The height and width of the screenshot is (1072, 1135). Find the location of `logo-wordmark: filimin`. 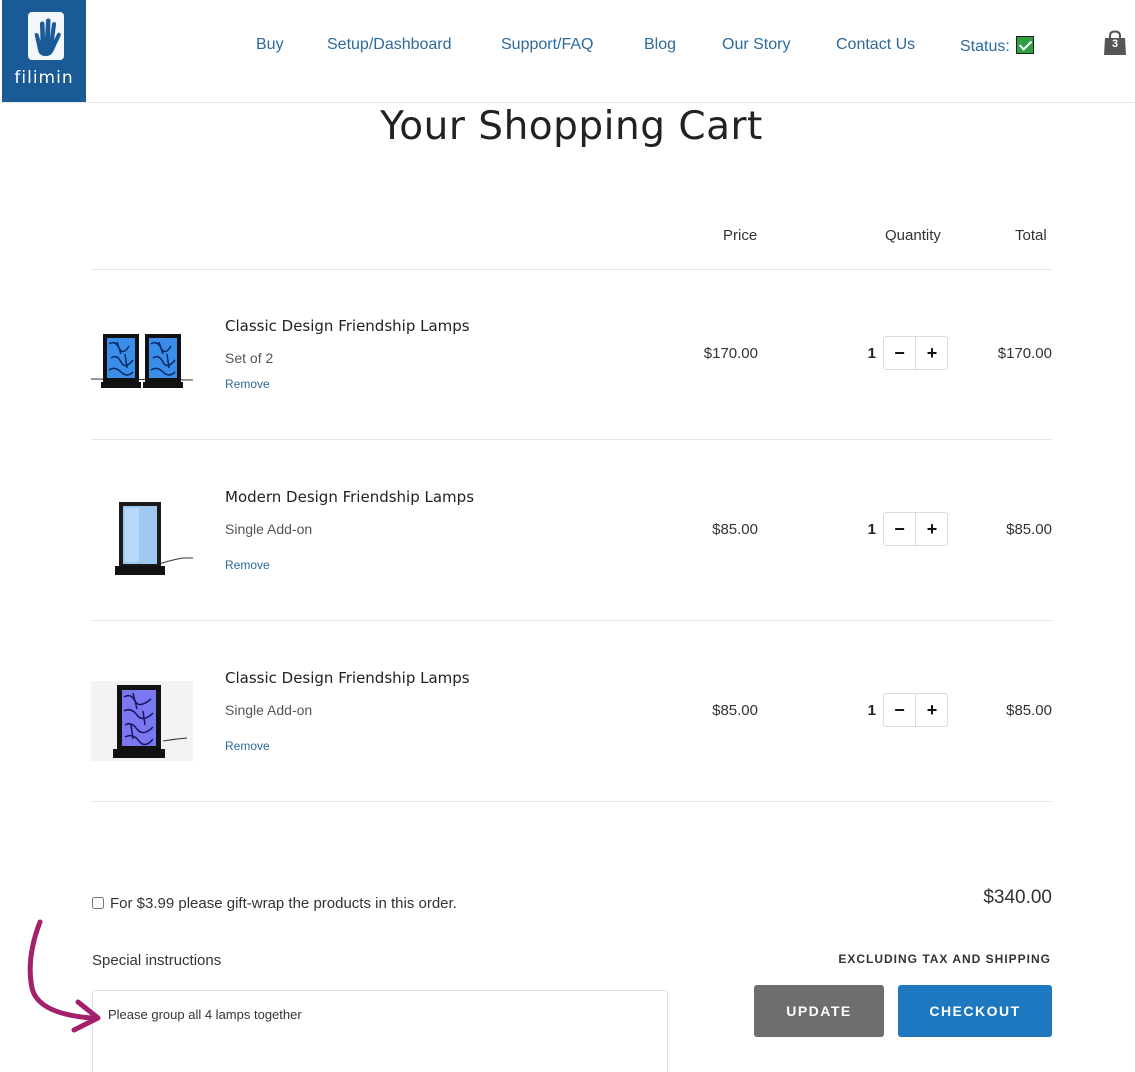

logo-wordmark: filimin is located at coordinates (44, 78).